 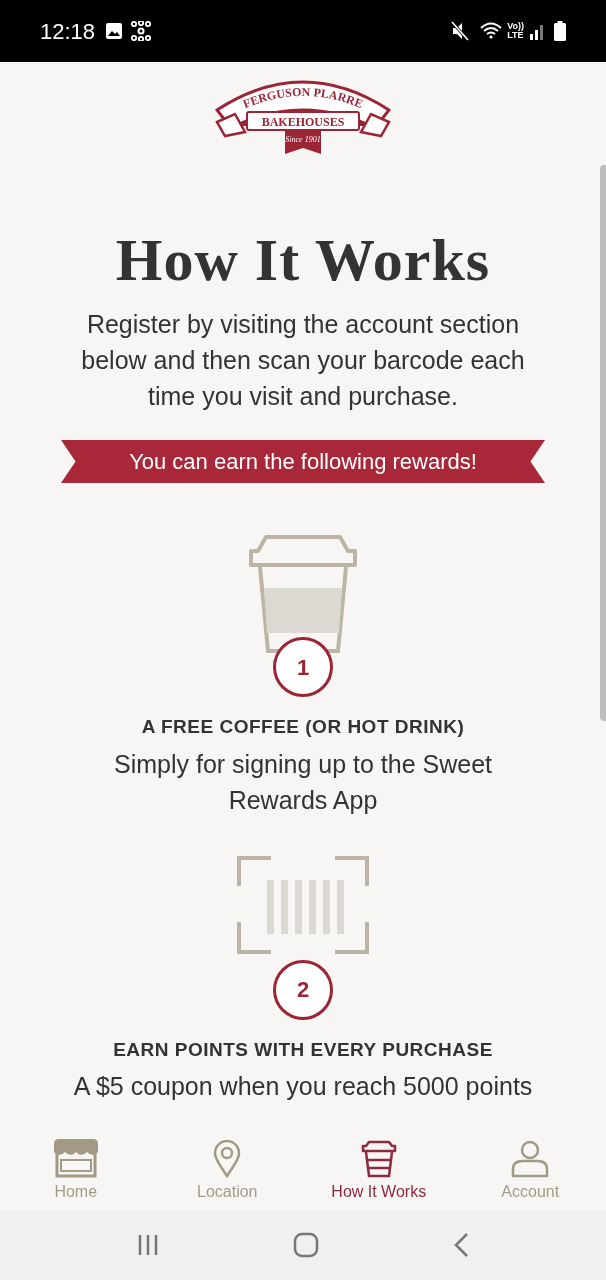 What do you see at coordinates (530, 1159) in the screenshot?
I see `person-icon` at bounding box center [530, 1159].